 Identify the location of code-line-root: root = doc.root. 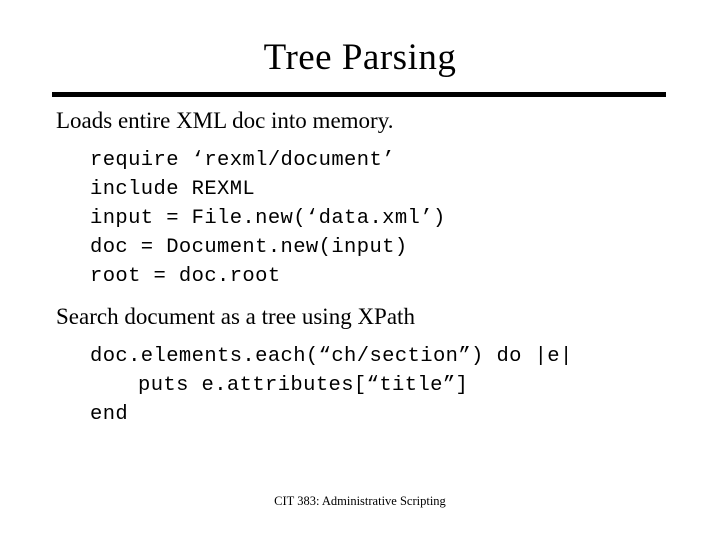
(185, 276).